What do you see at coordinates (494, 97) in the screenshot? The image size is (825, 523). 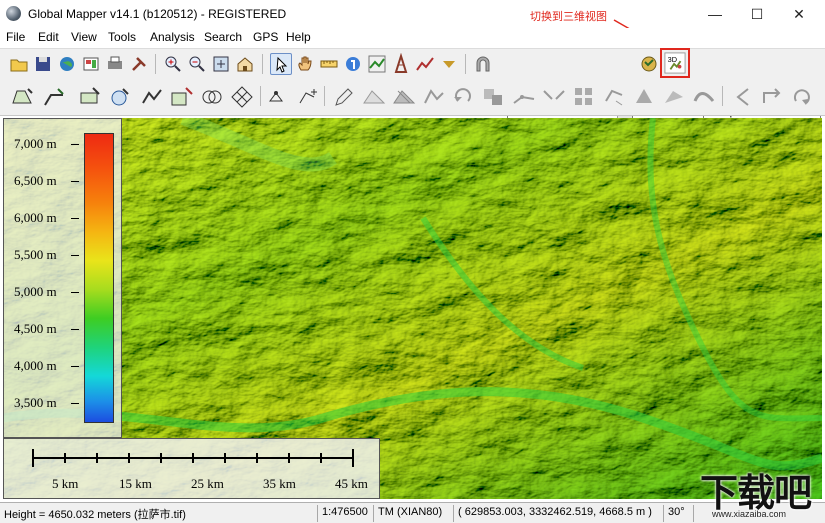 I see `combine-areas-icon` at bounding box center [494, 97].